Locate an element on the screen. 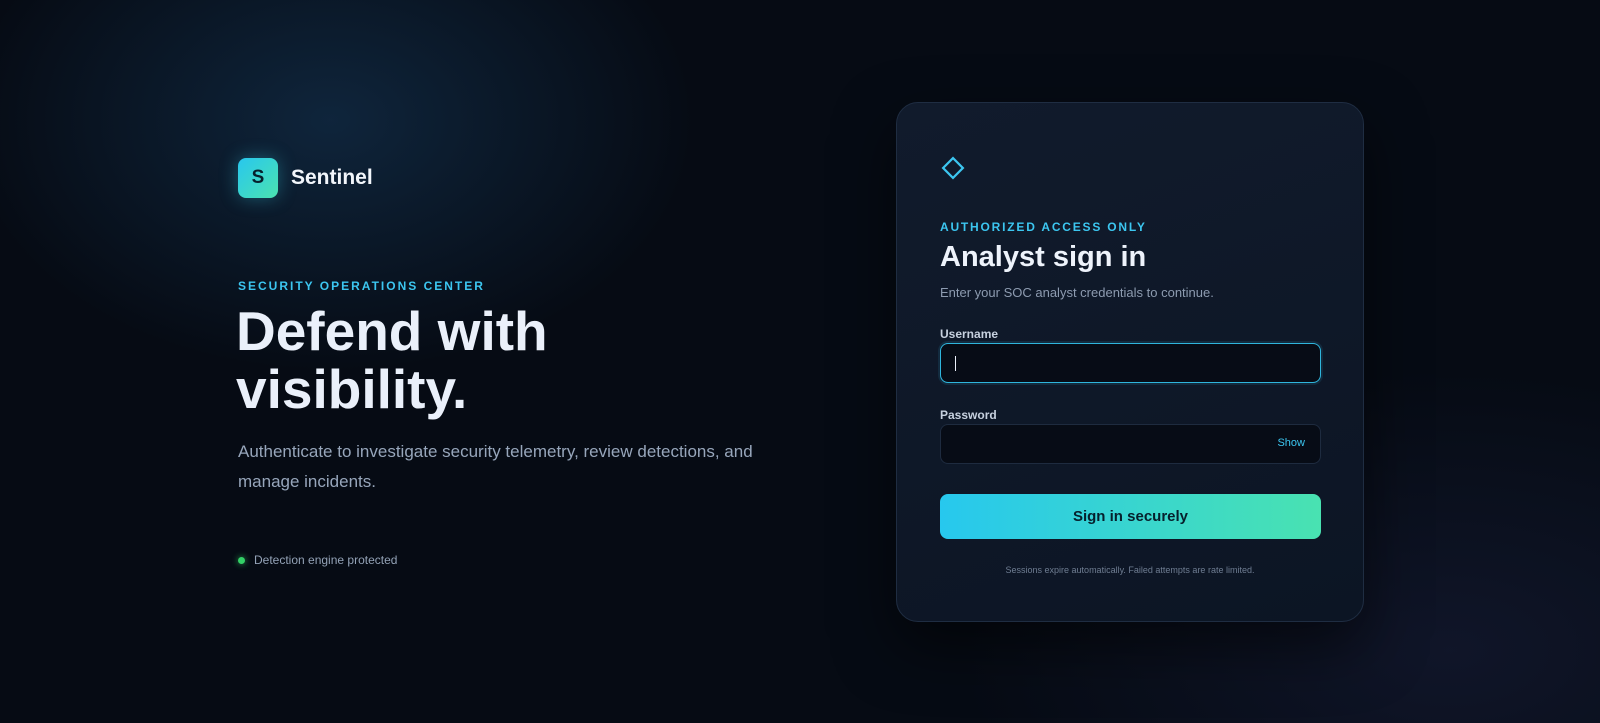 The height and width of the screenshot is (723, 1600). password-label: Password is located at coordinates (968, 415).